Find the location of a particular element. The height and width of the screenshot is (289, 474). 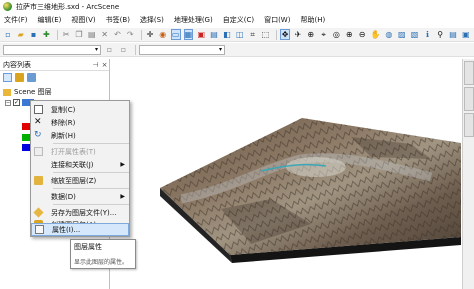

menu-item-label: 刷新(H) is located at coordinates (63, 135).